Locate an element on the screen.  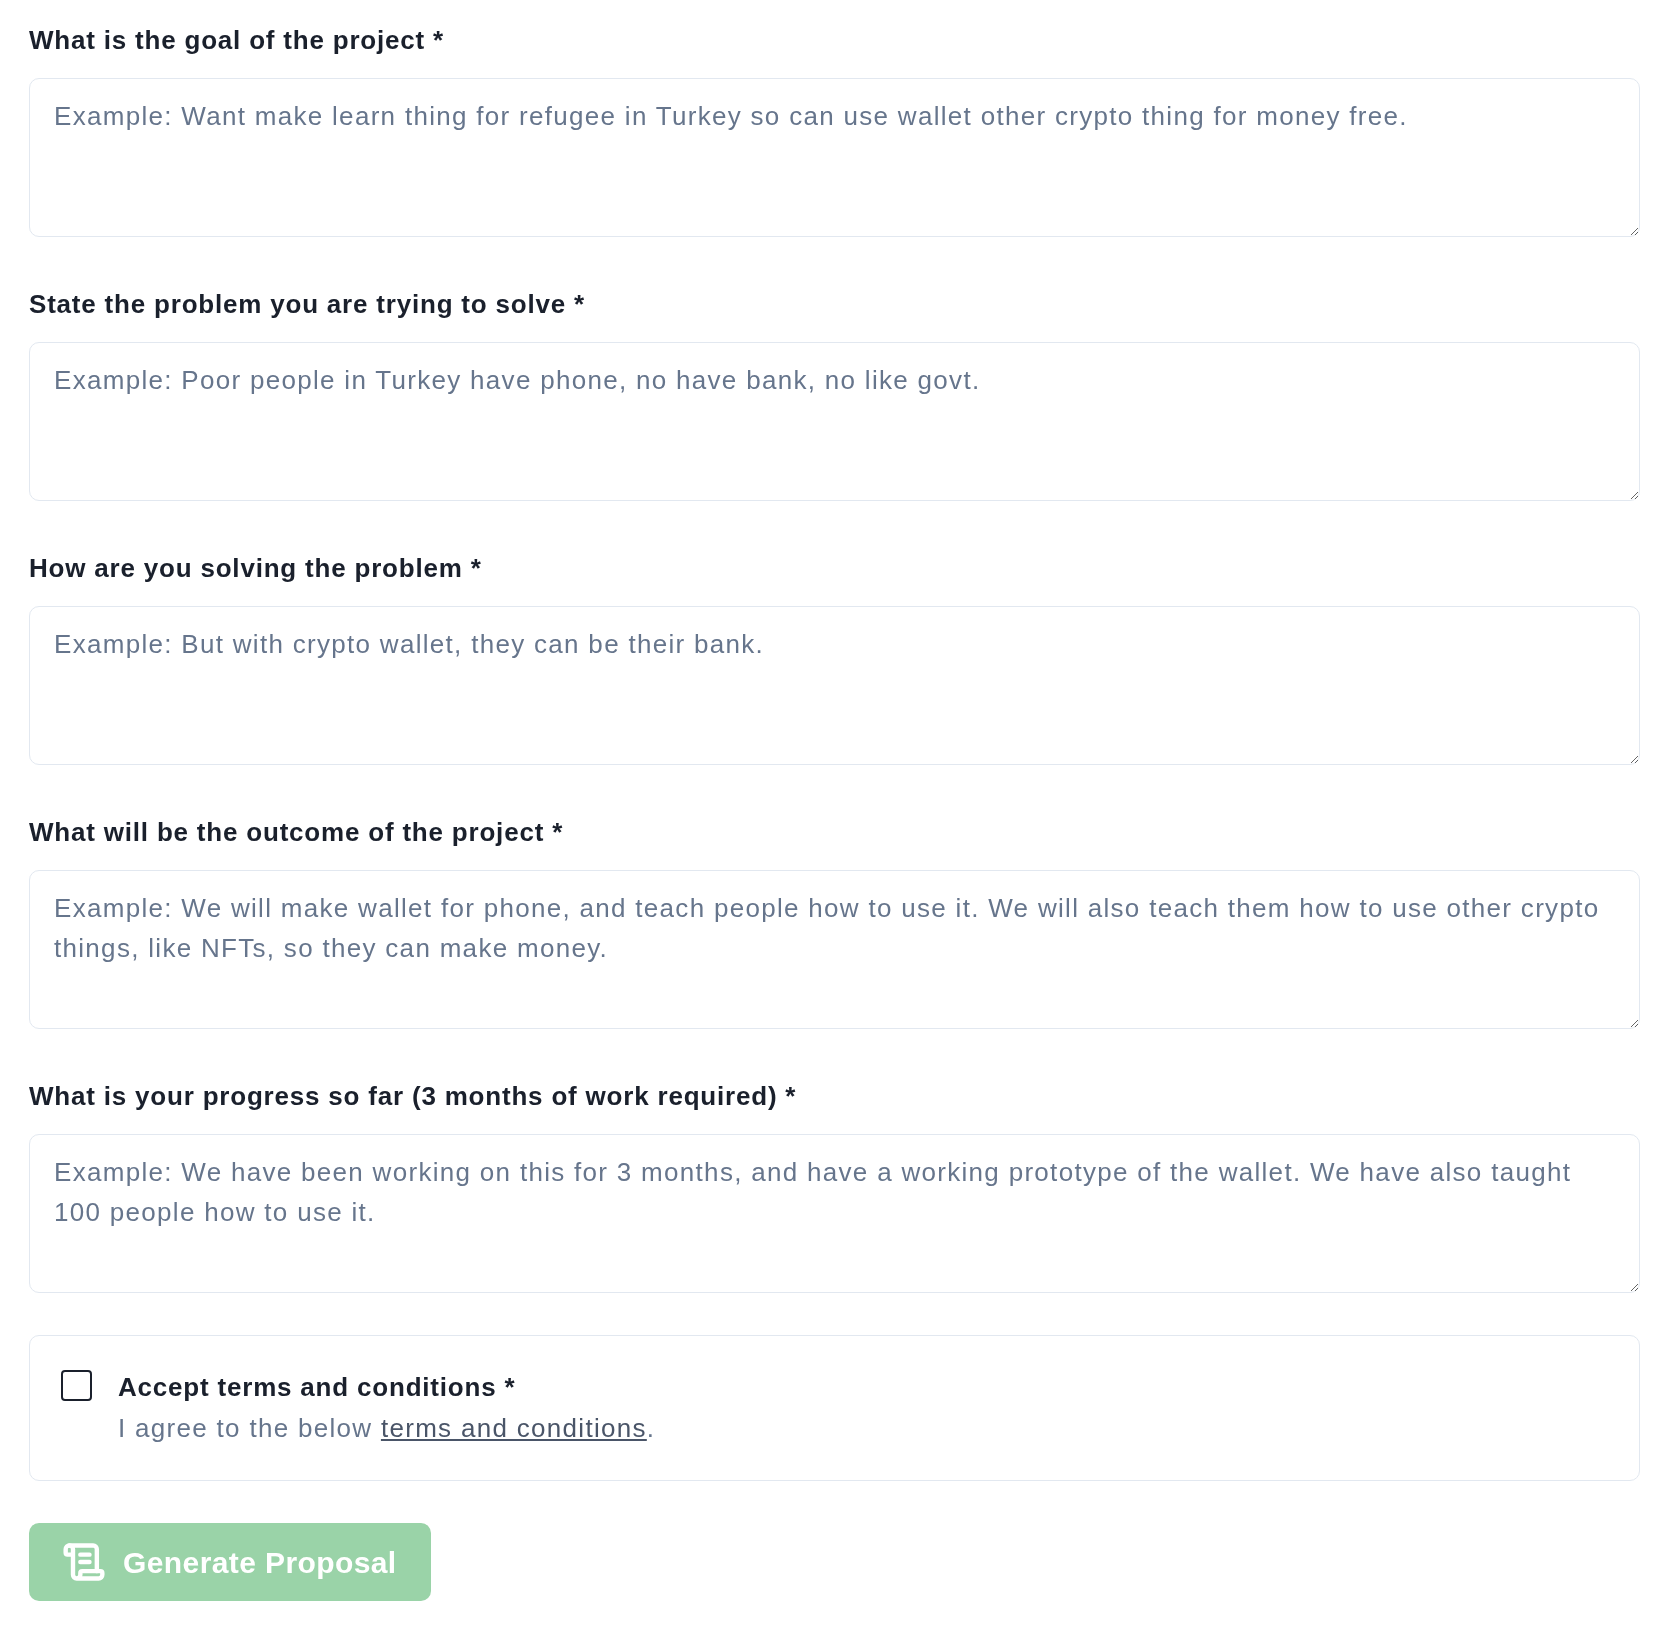
field-label: What is your progress so far (3 months of work required) * is located at coordinates (413, 1096).